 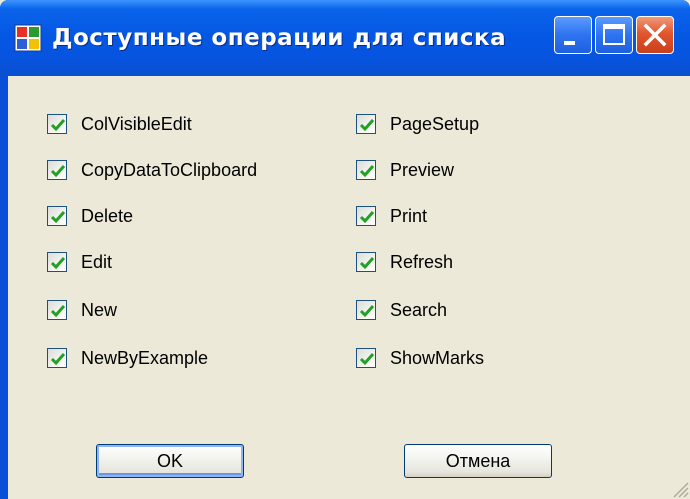 What do you see at coordinates (97, 261) in the screenshot?
I see `checkbox-label: Edit` at bounding box center [97, 261].